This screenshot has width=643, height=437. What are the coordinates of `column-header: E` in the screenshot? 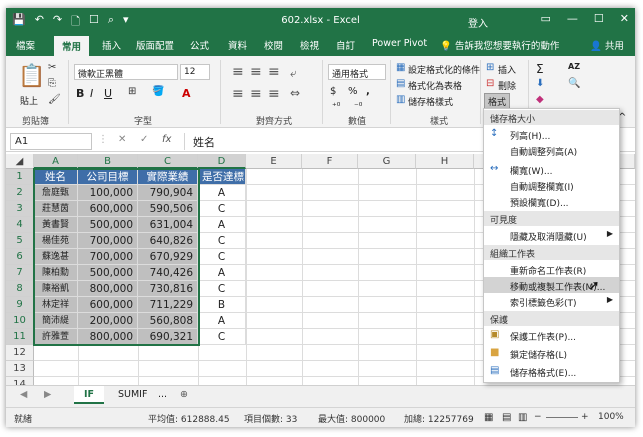 It's located at (274, 161).